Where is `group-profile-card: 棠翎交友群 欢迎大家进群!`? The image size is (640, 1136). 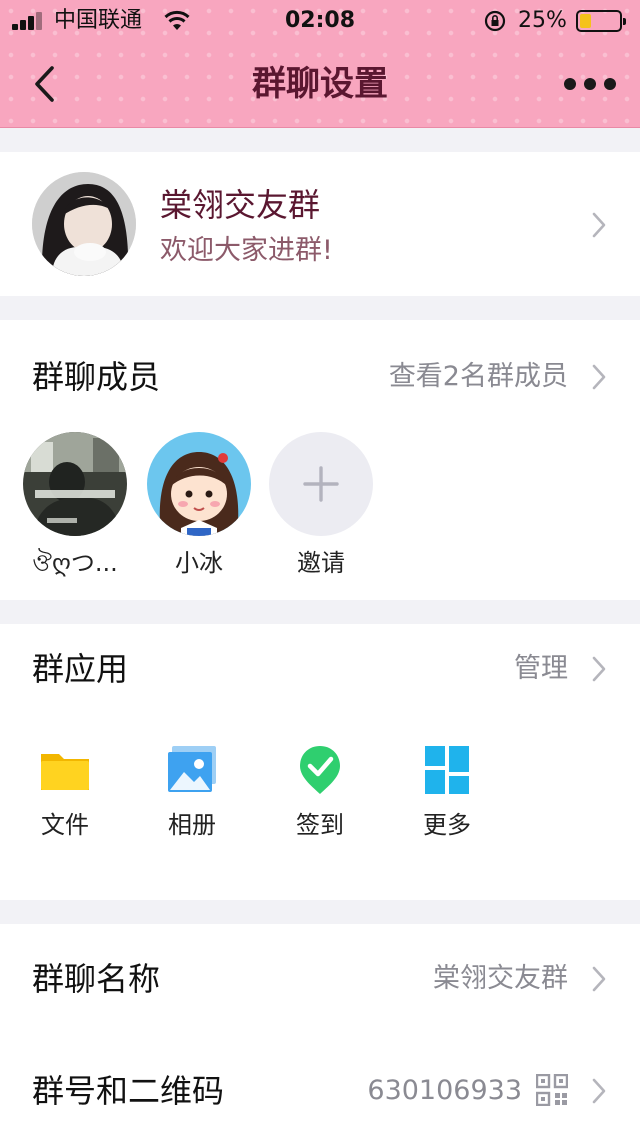 group-profile-card: 棠翎交友群 欢迎大家进群! is located at coordinates (320, 224).